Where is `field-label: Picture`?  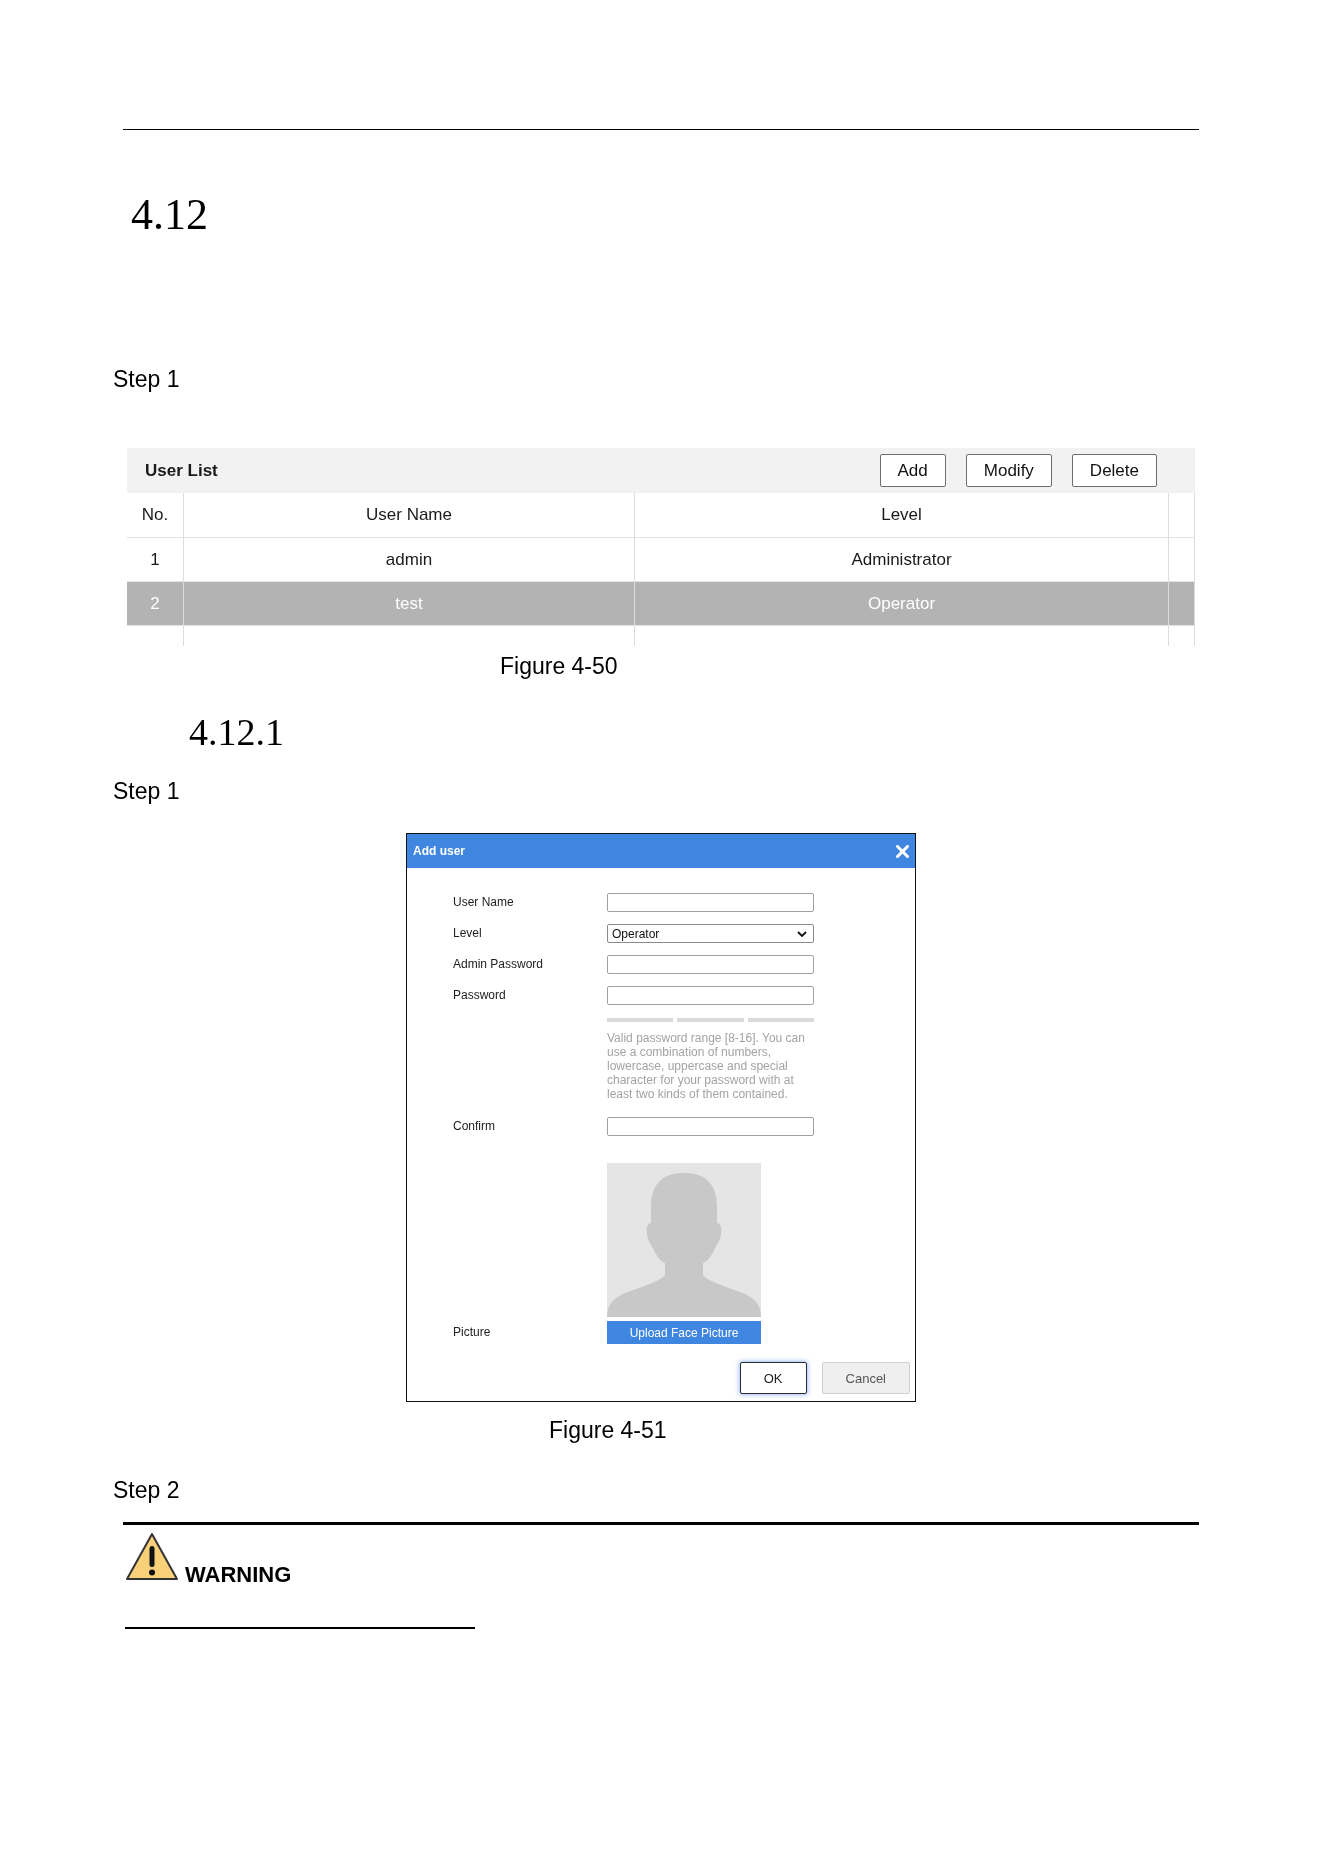 field-label: Picture is located at coordinates (472, 1332).